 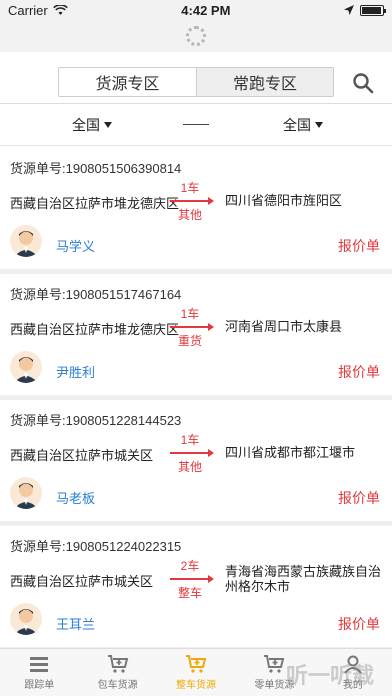 I want to click on search-icon, so click(x=363, y=83).